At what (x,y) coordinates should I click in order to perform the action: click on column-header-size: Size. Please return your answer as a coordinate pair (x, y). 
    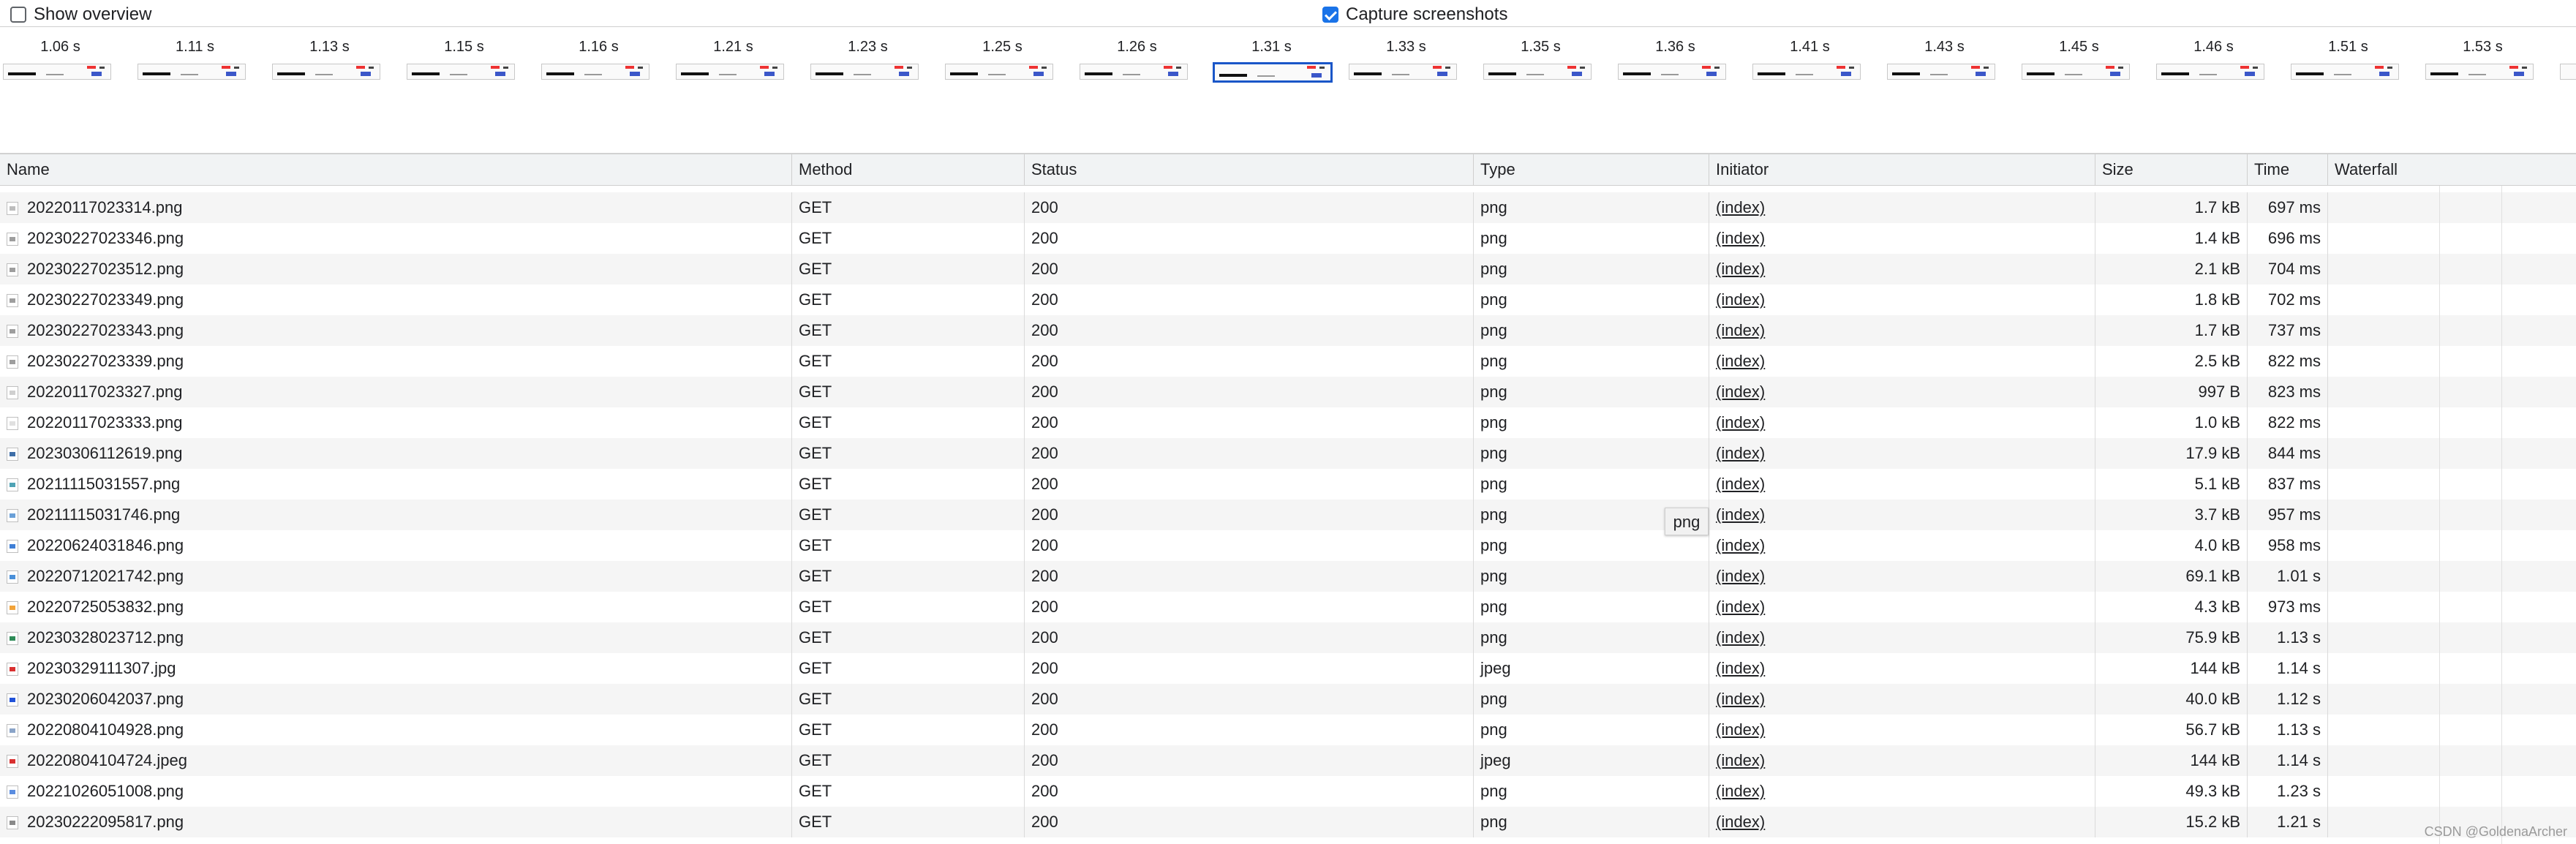
    Looking at the image, I should click on (2171, 169).